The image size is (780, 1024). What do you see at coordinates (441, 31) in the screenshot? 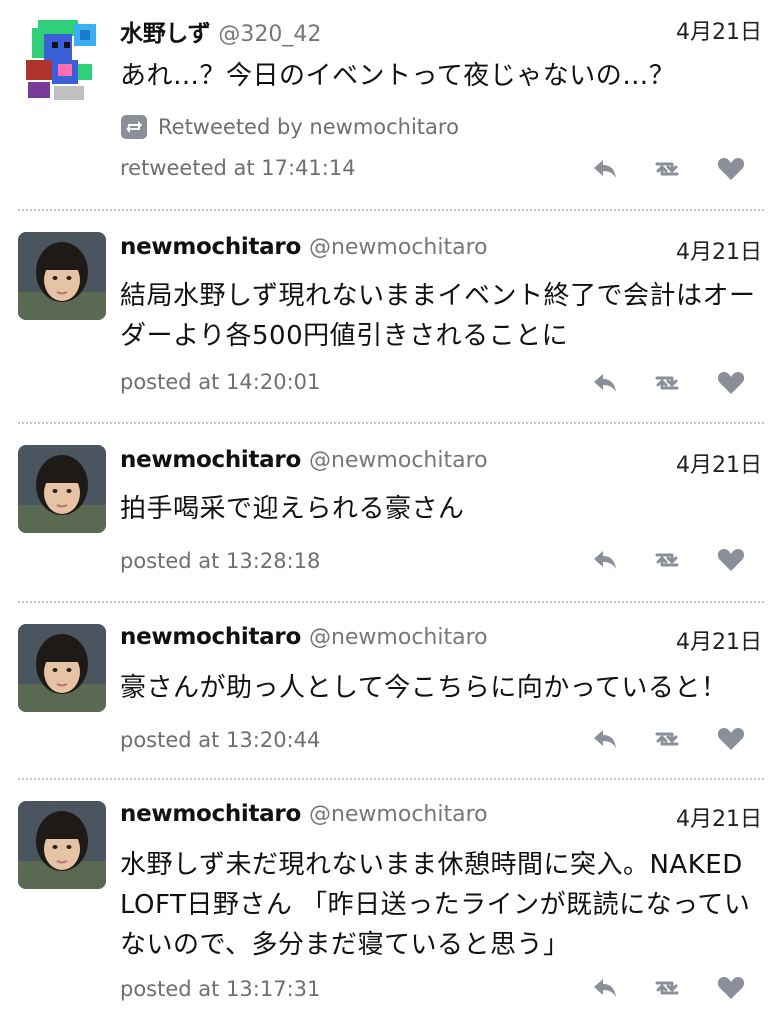
I see `tweet-header: 水野しず @320_42 4月21日` at bounding box center [441, 31].